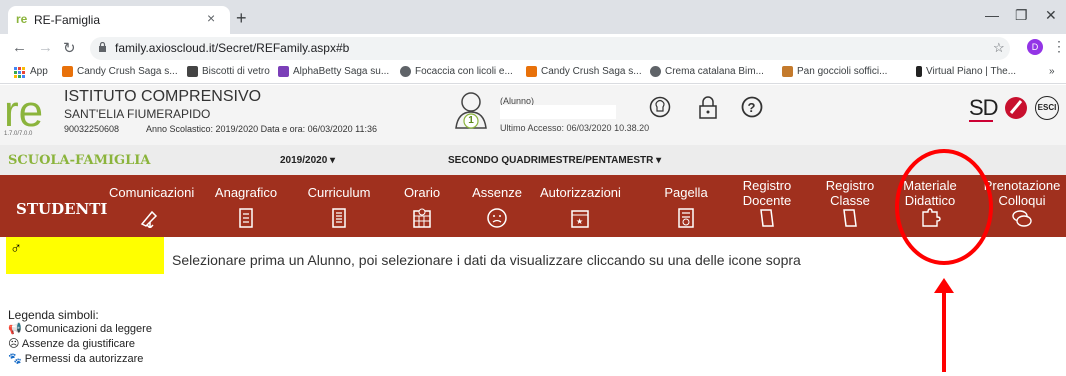 This screenshot has height=376, width=1066. Describe the element at coordinates (580, 192) in the screenshot. I see `nav-label: Autorizzazioni` at that location.